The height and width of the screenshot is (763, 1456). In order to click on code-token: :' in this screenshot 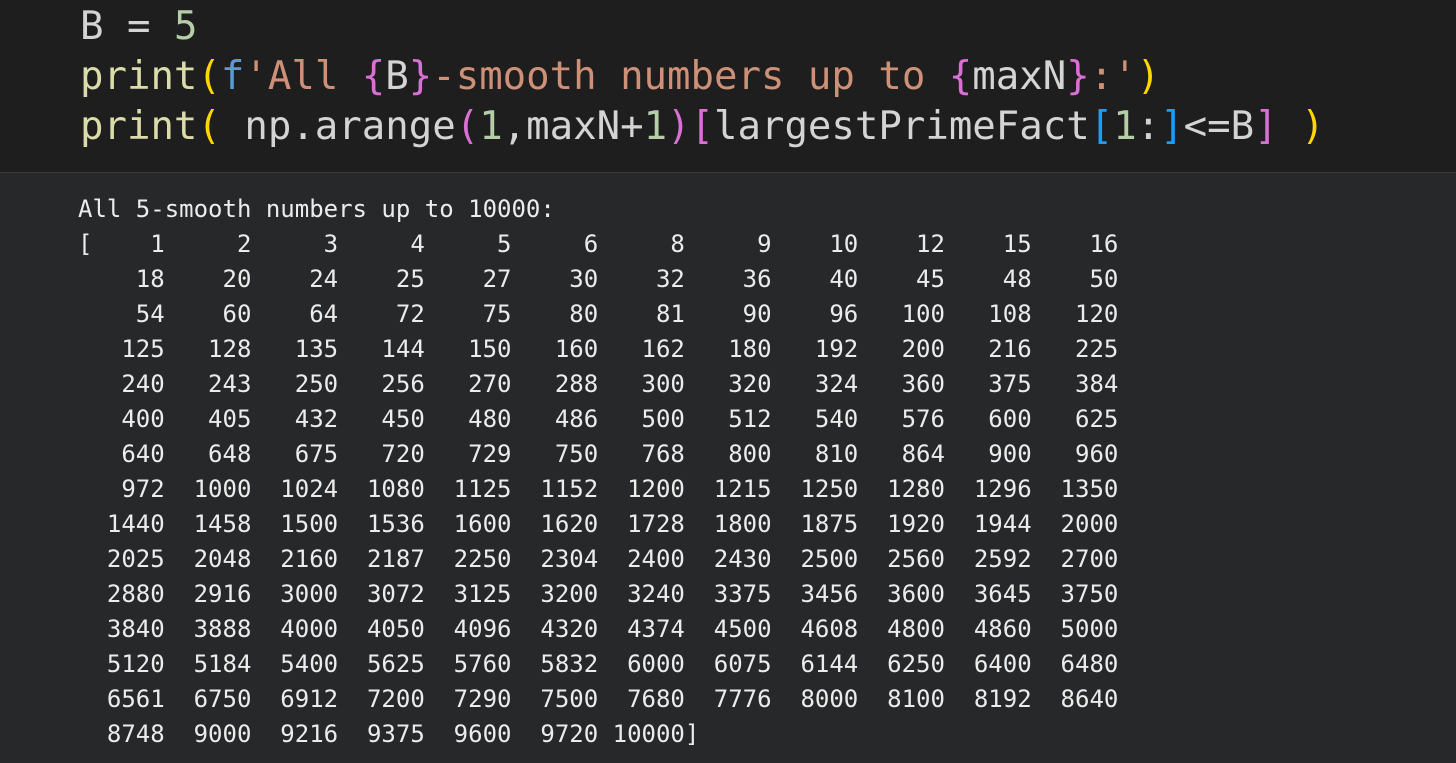, I will do `click(1113, 76)`.